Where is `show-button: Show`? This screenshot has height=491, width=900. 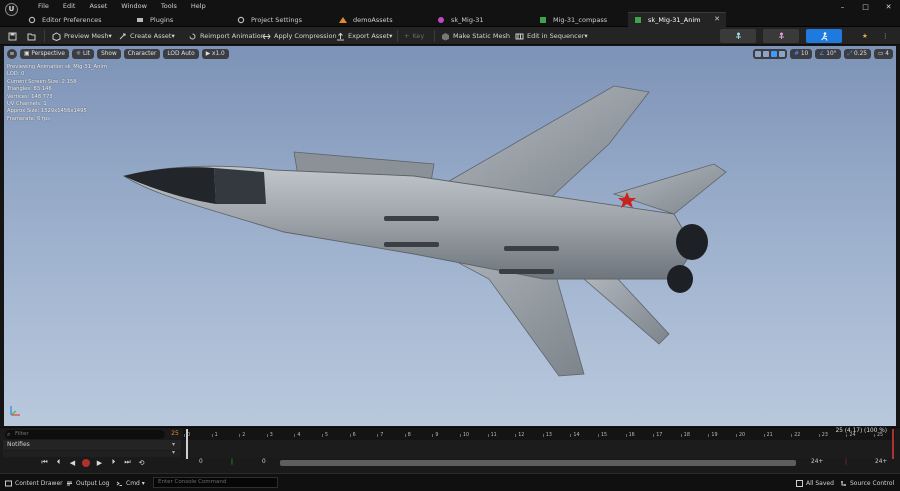 show-button: Show is located at coordinates (109, 54).